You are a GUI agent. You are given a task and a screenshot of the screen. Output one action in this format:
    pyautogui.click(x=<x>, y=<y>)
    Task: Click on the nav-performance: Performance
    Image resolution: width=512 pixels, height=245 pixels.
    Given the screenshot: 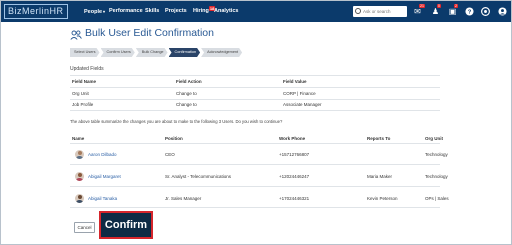 What is the action you would take?
    pyautogui.click(x=126, y=11)
    